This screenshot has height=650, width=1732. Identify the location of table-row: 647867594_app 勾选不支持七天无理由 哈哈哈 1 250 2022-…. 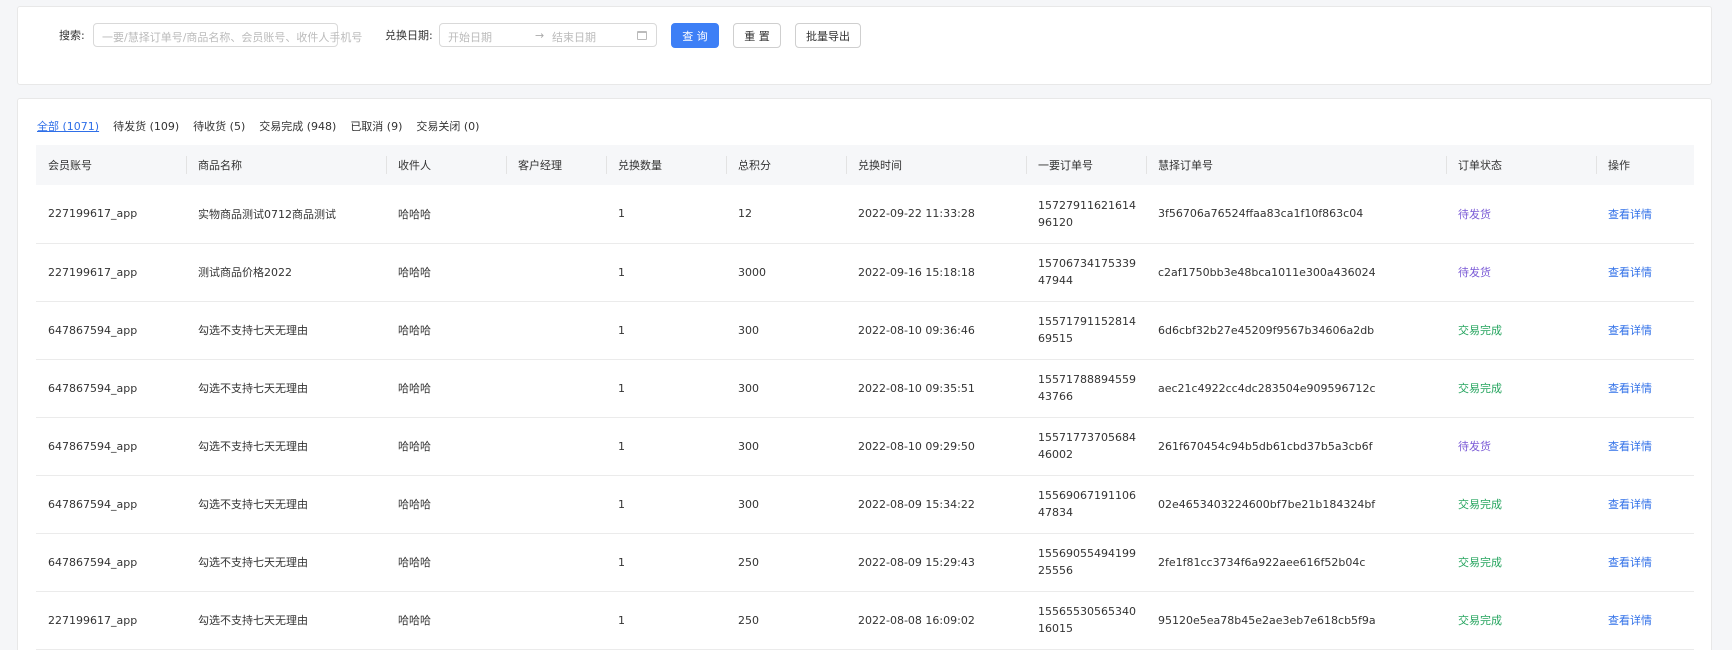
(865, 562).